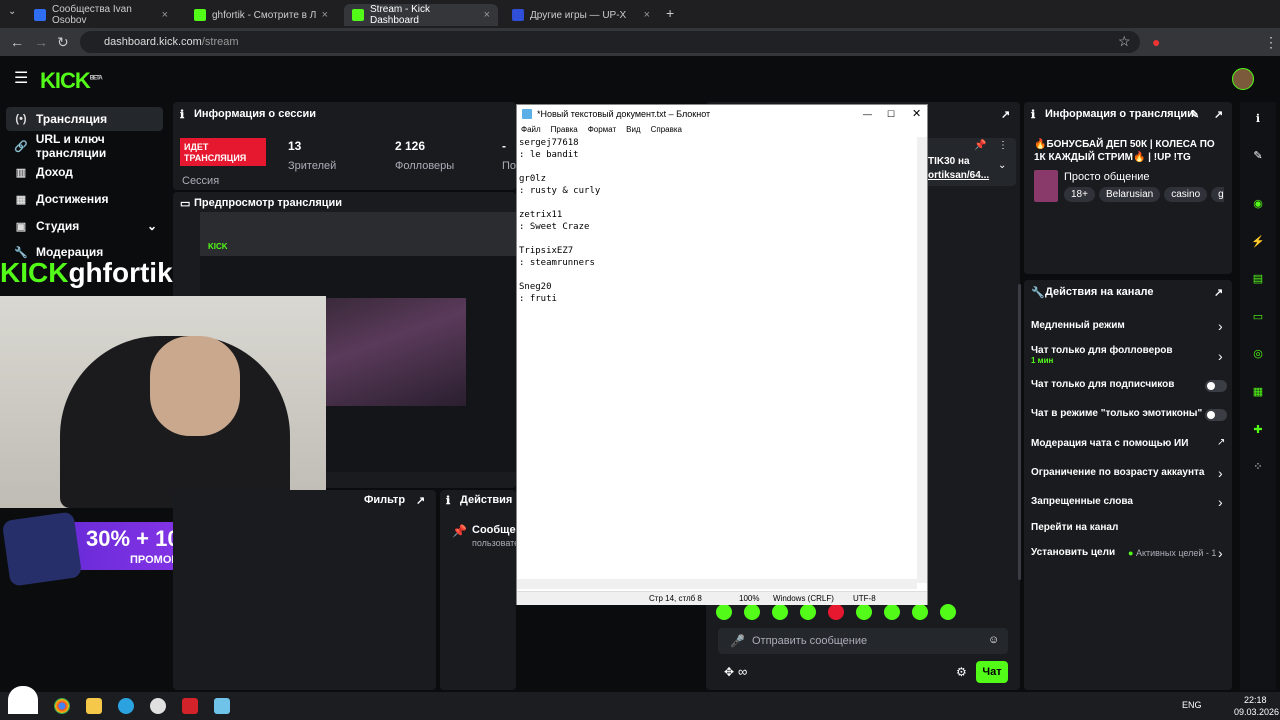  I want to click on action-slow-mode: Медленный режим, so click(1131, 325).